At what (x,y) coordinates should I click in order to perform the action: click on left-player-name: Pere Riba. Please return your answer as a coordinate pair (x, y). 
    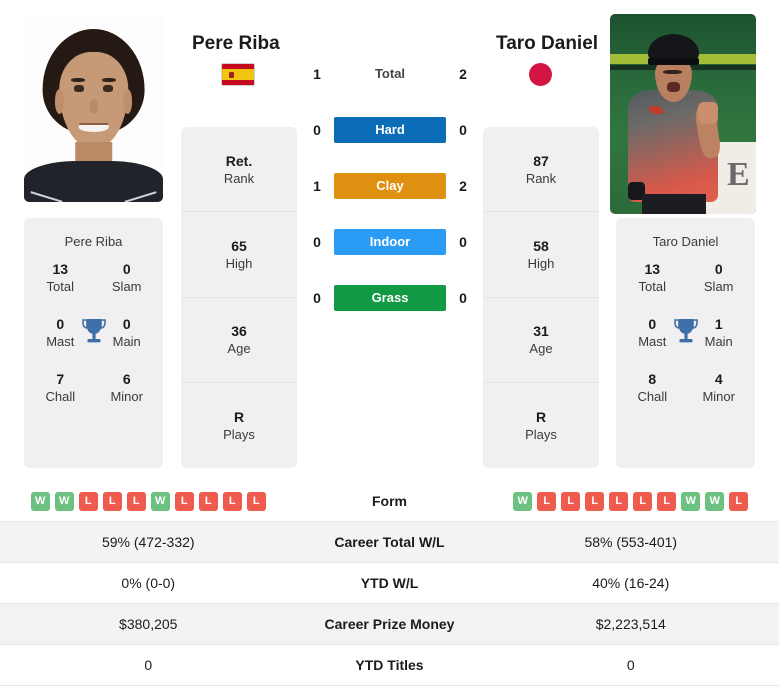
    Looking at the image, I should click on (236, 44).